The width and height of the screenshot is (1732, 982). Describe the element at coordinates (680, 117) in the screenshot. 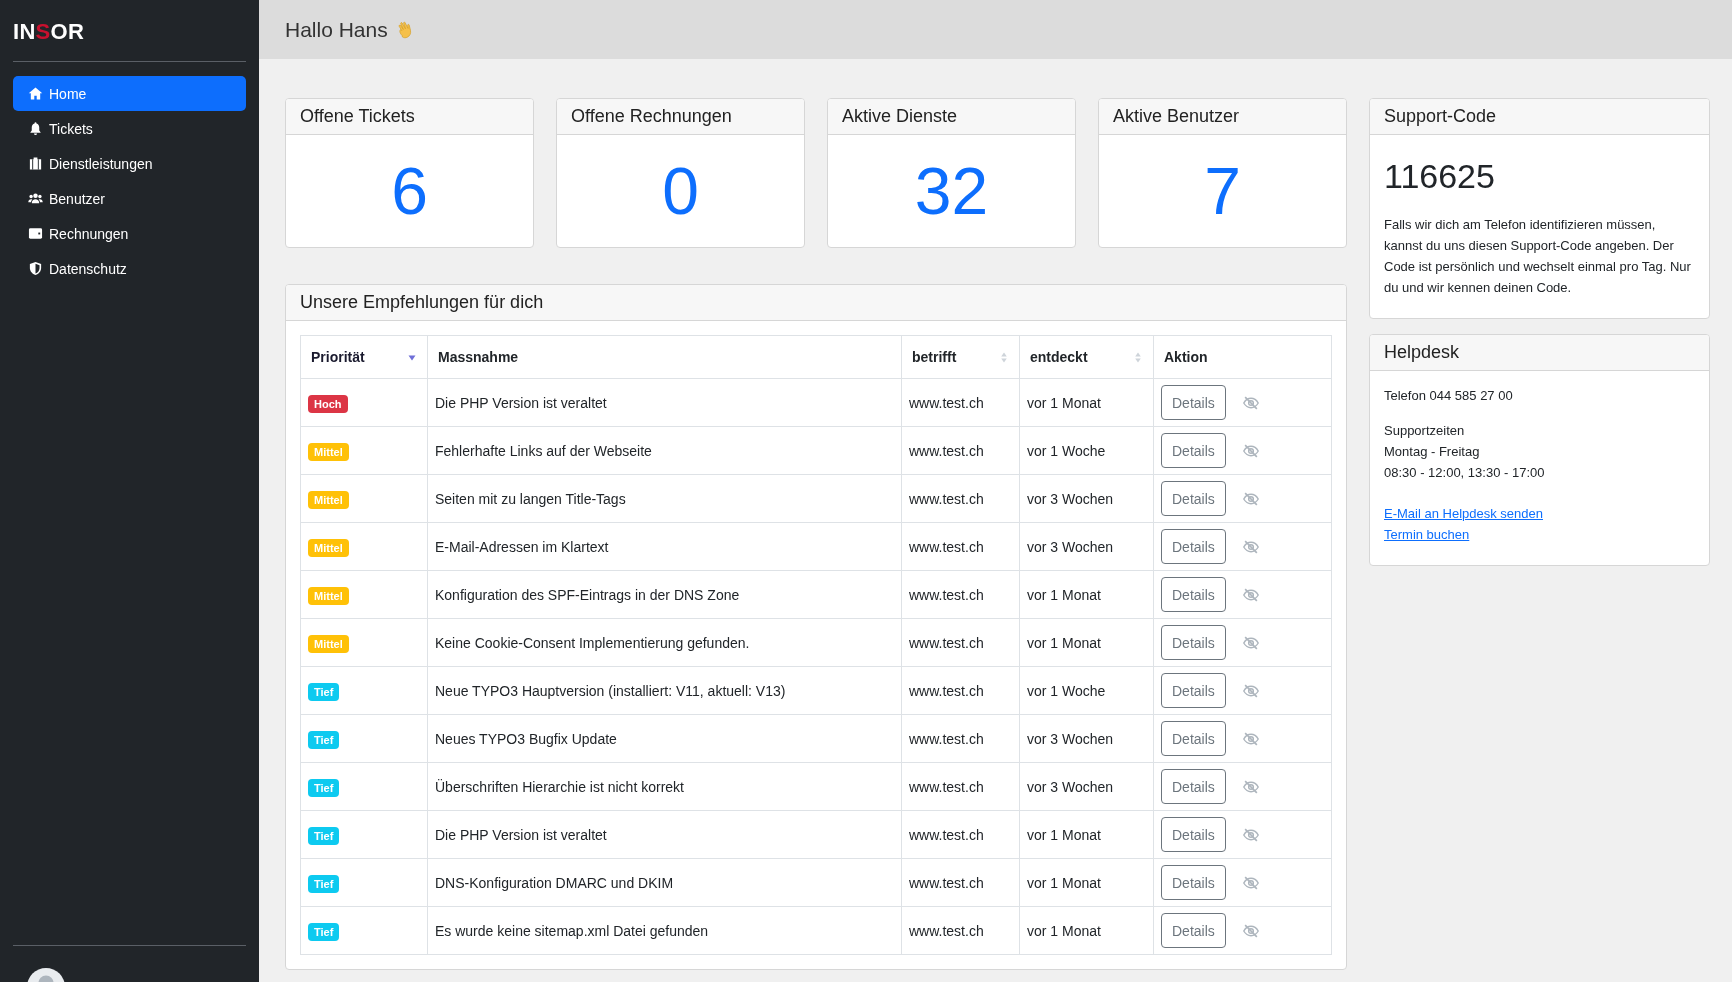

I see `card-title: Offene Rechnungen` at that location.